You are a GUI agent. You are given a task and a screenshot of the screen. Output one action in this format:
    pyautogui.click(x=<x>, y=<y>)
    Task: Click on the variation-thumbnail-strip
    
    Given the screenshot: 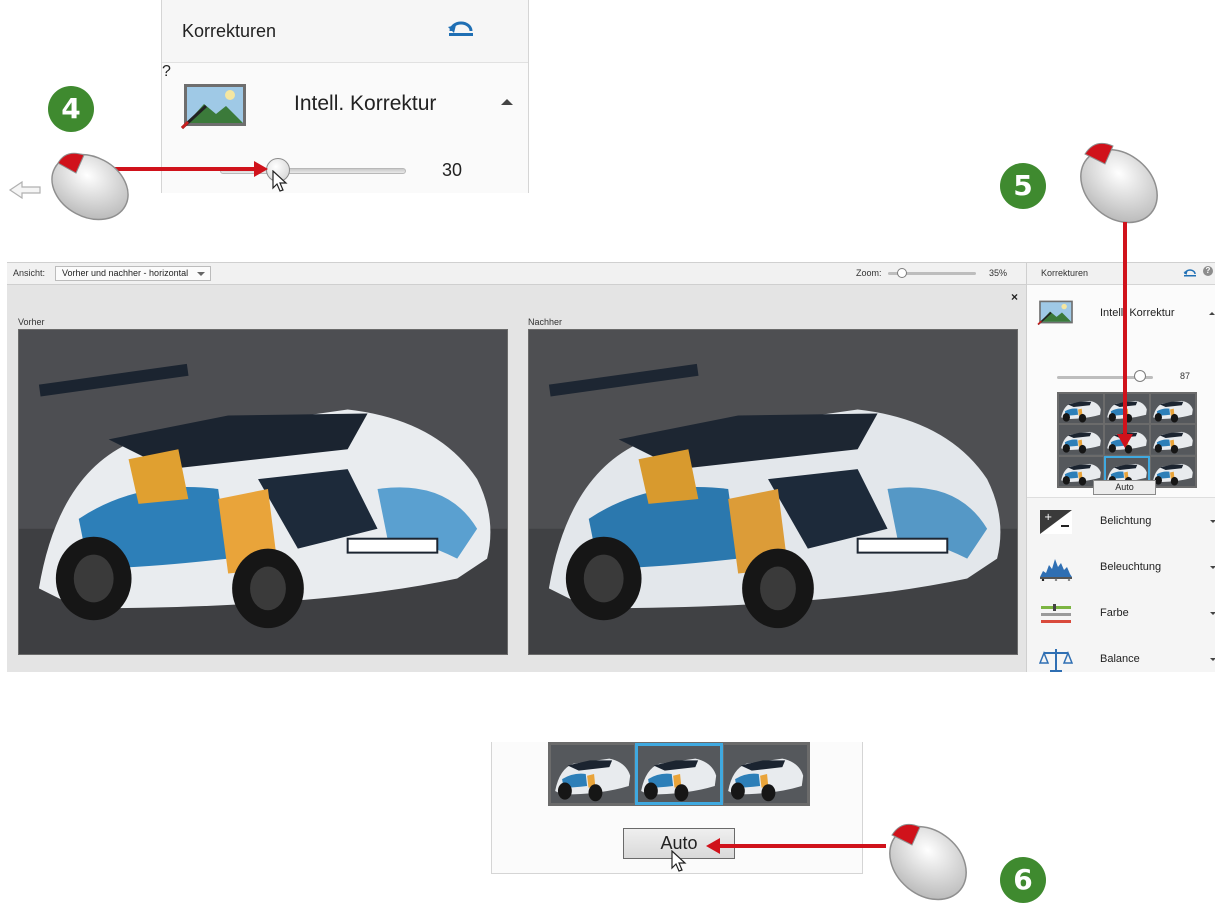 What is the action you would take?
    pyautogui.click(x=679, y=774)
    